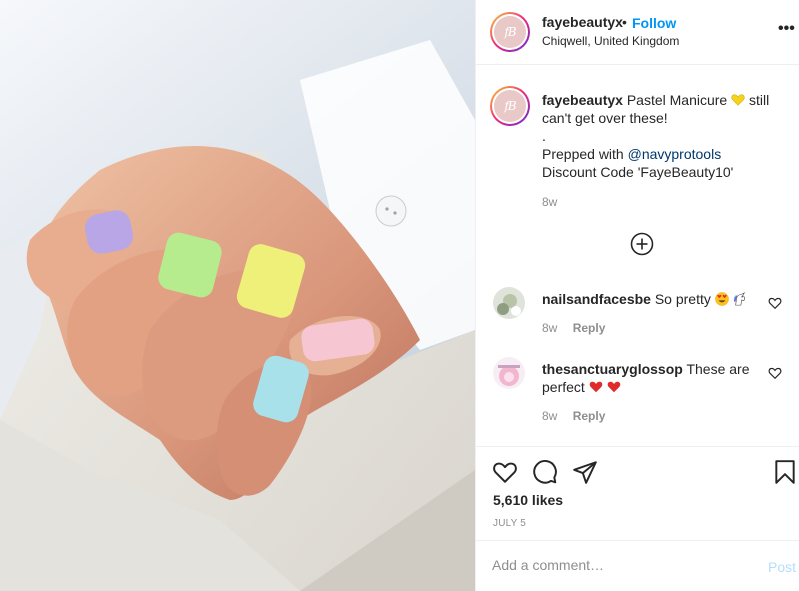 The image size is (799, 591). What do you see at coordinates (637, 493) in the screenshot?
I see `action-bar: 5,610 likes JULY 5` at bounding box center [637, 493].